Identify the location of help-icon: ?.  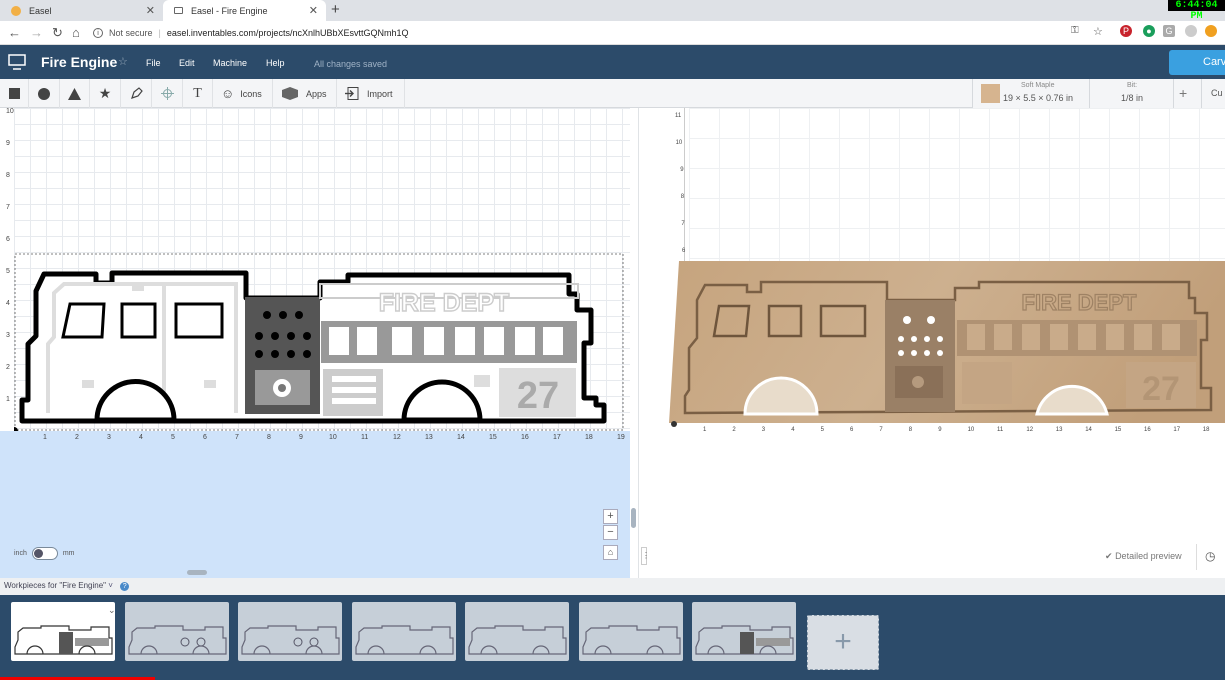
(125, 586).